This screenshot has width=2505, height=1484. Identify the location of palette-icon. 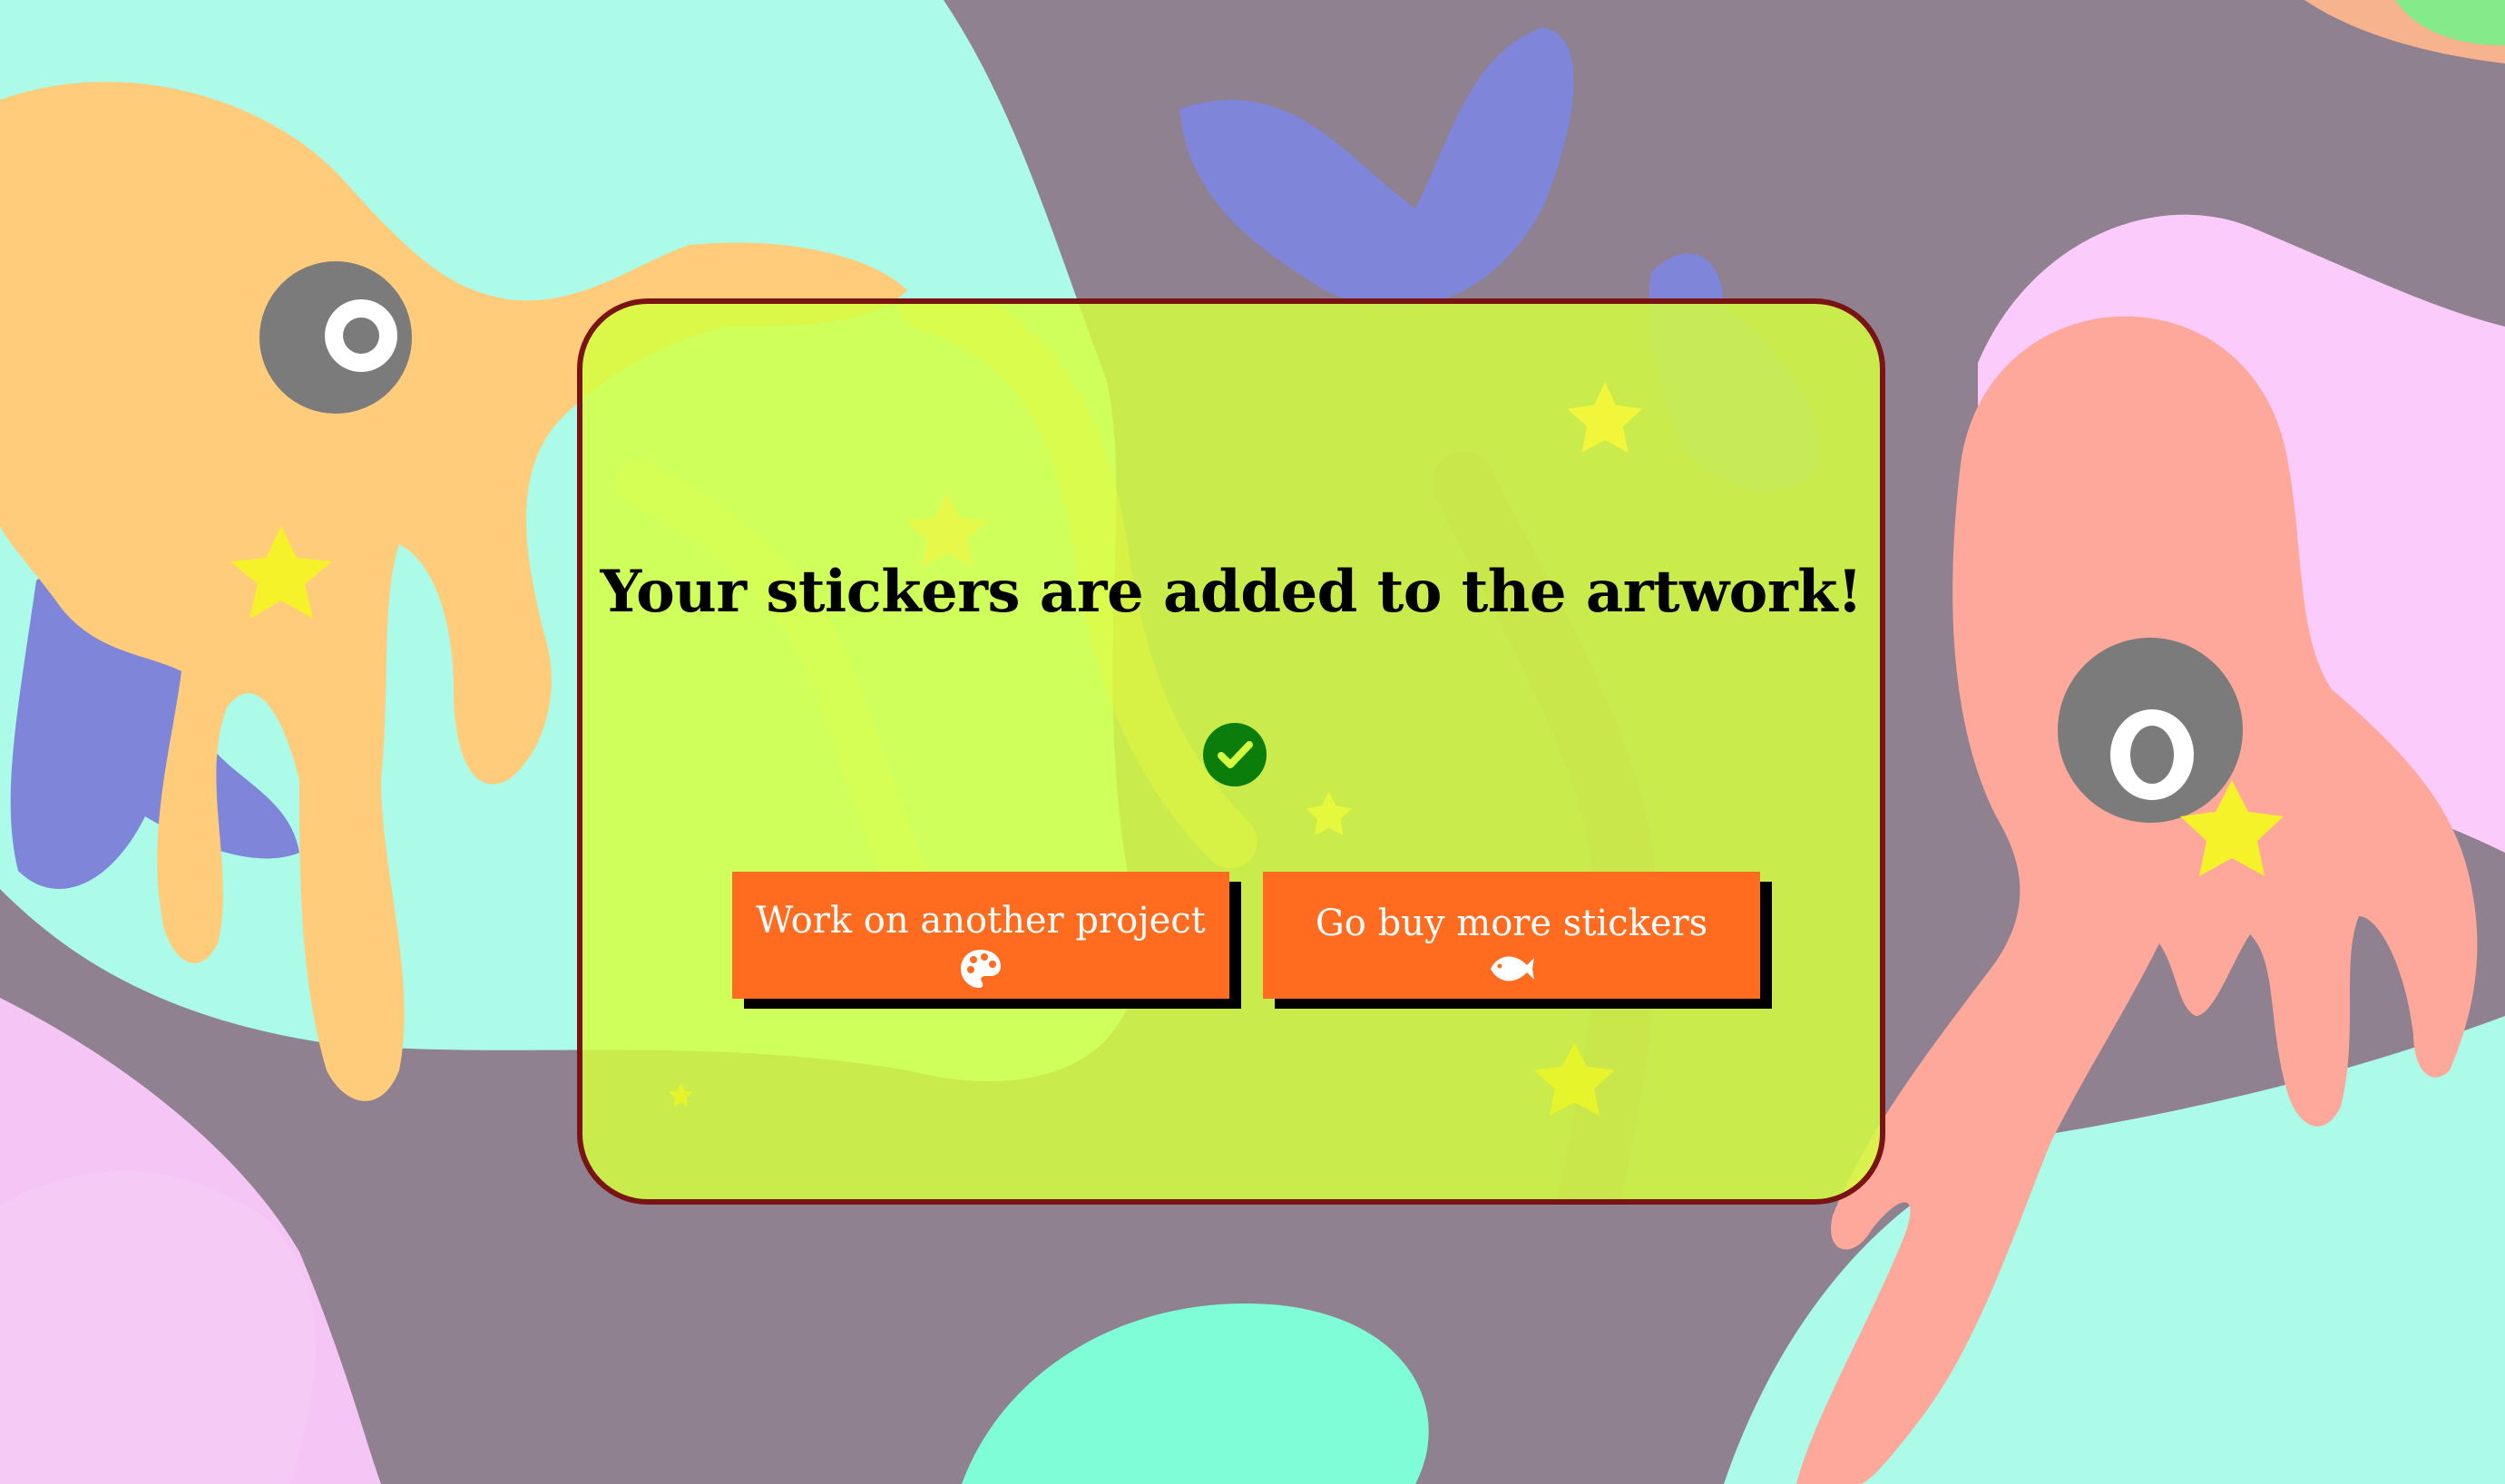
(981, 969).